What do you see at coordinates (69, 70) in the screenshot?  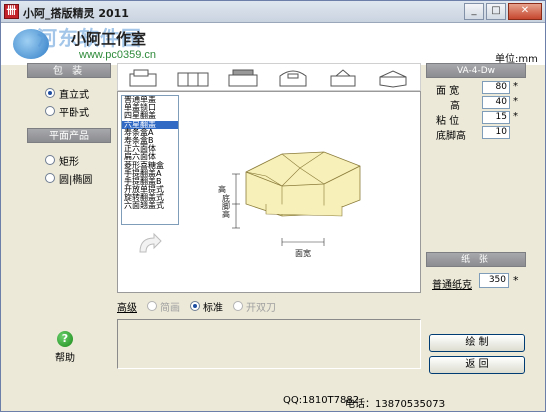 I see `packaging-heading: 包 装` at bounding box center [69, 70].